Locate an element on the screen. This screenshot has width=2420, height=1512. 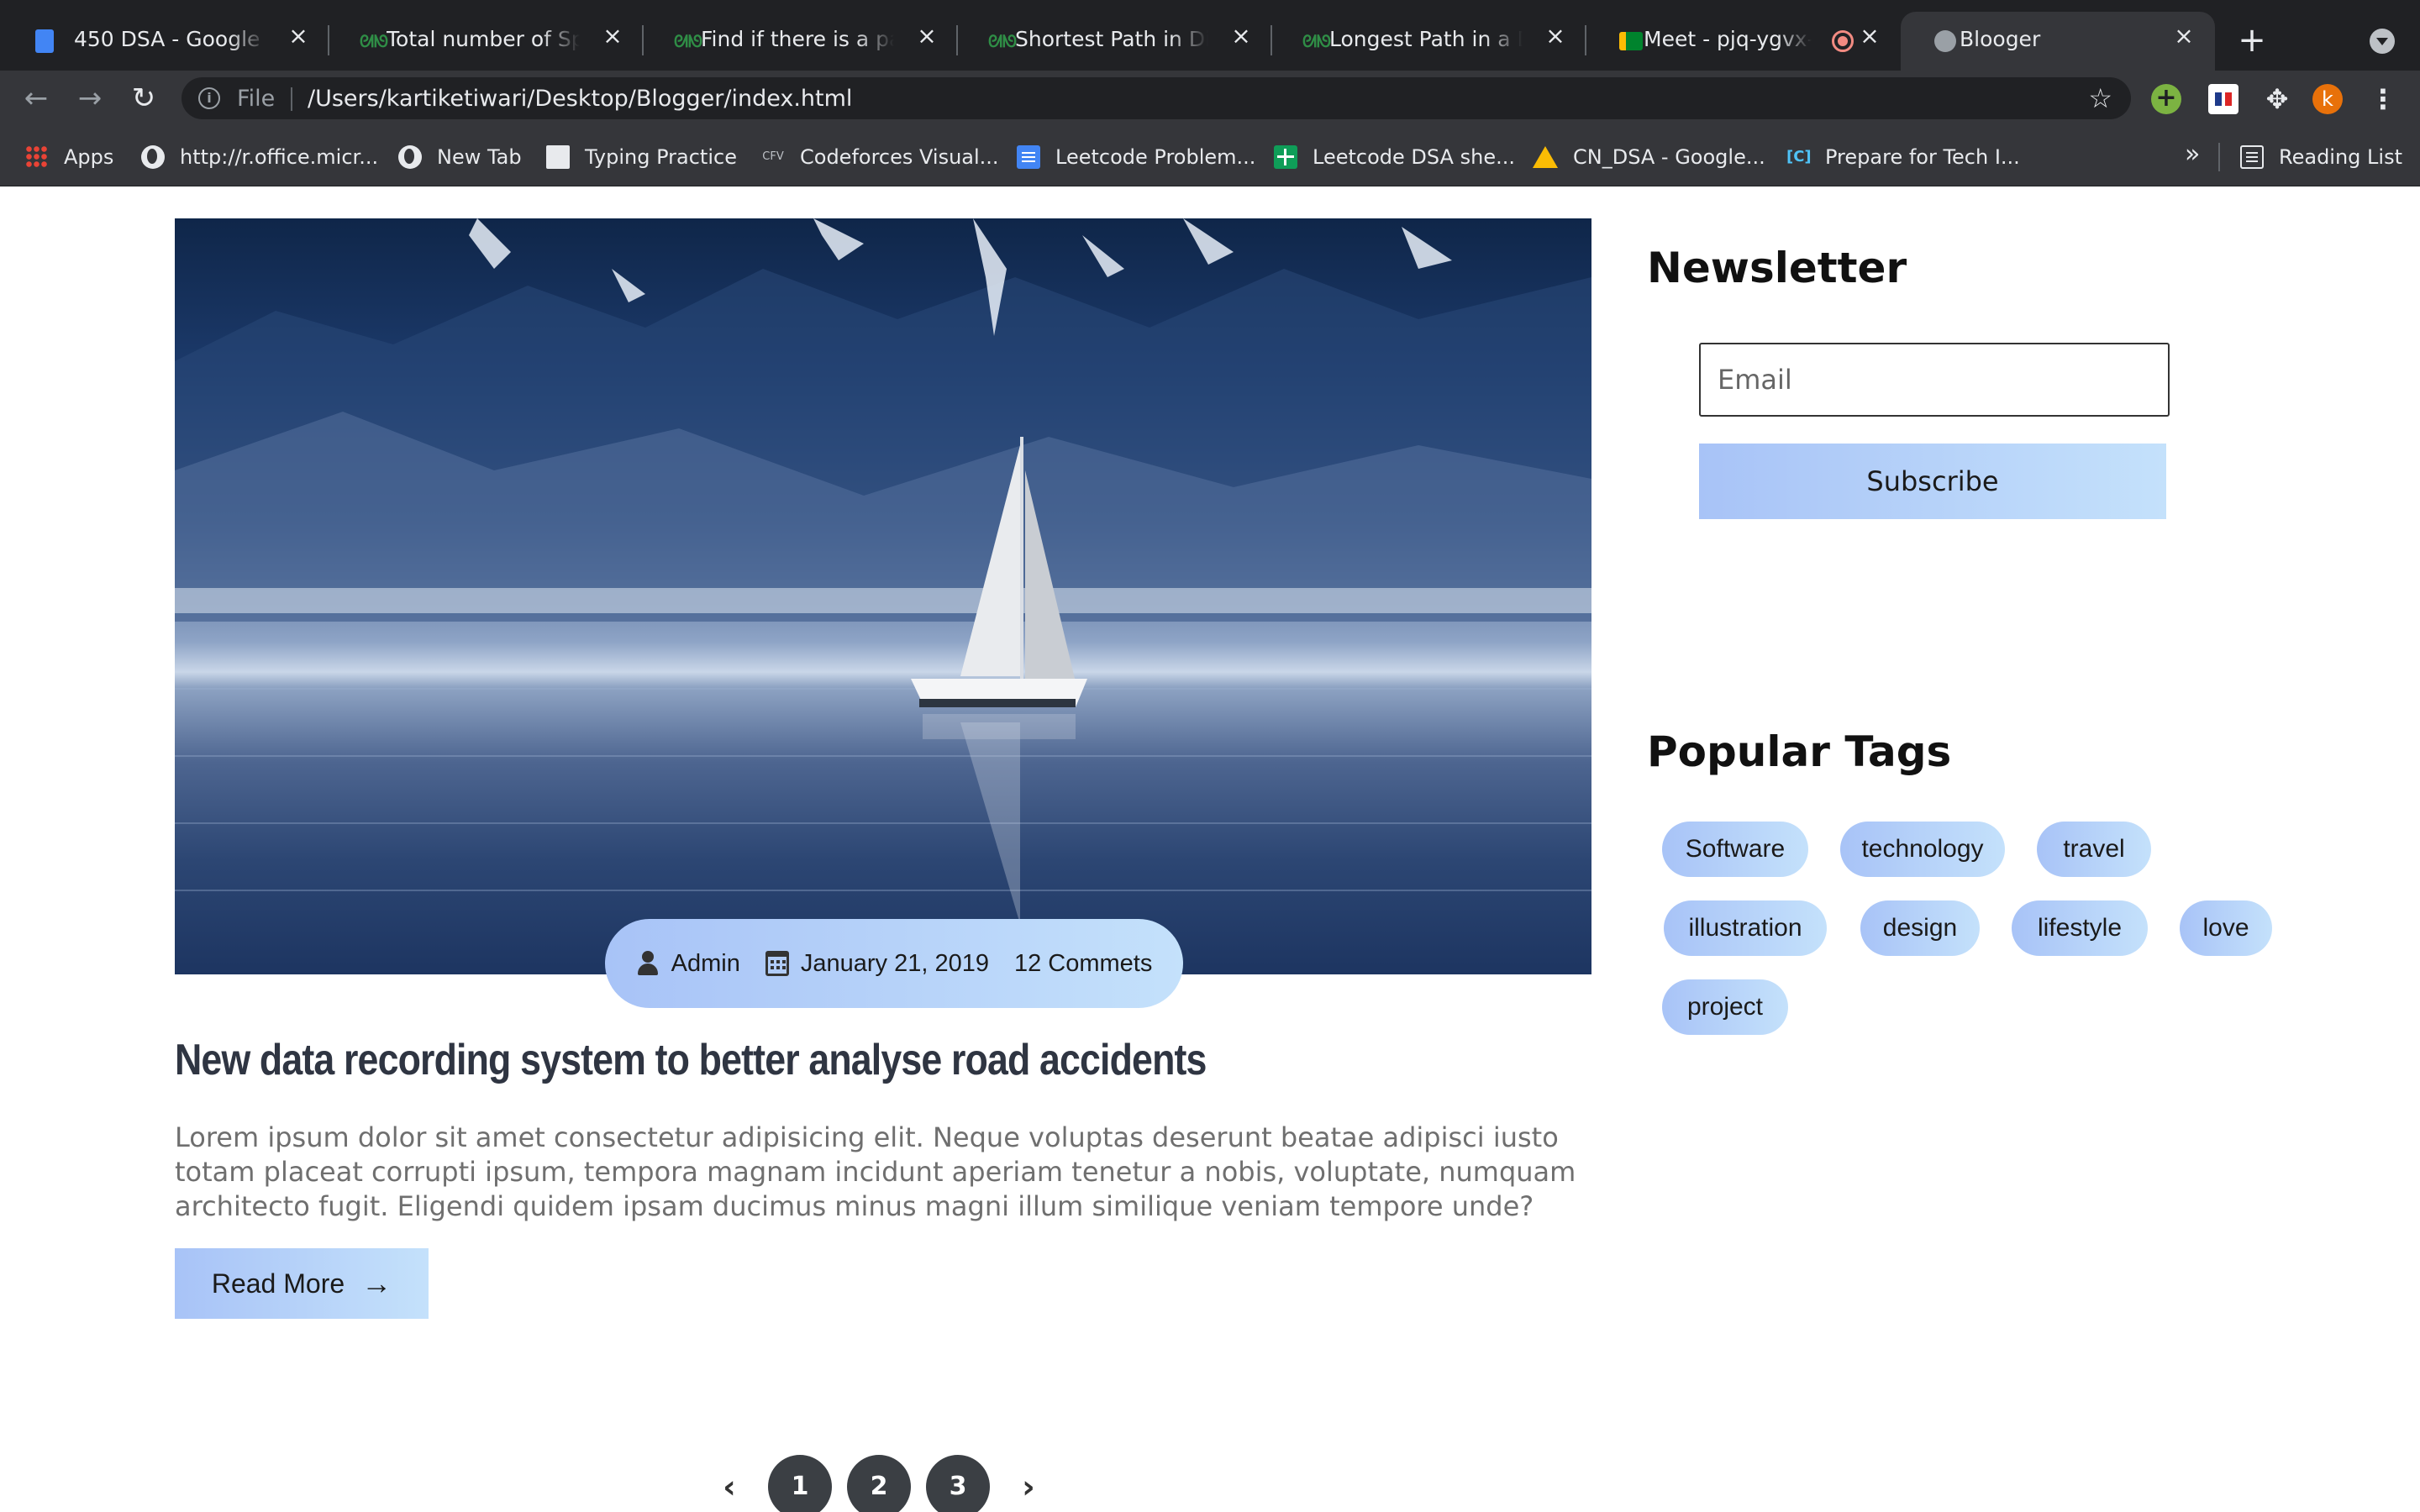
tab-title: 450 DSA - Google Do is located at coordinates (170, 39).